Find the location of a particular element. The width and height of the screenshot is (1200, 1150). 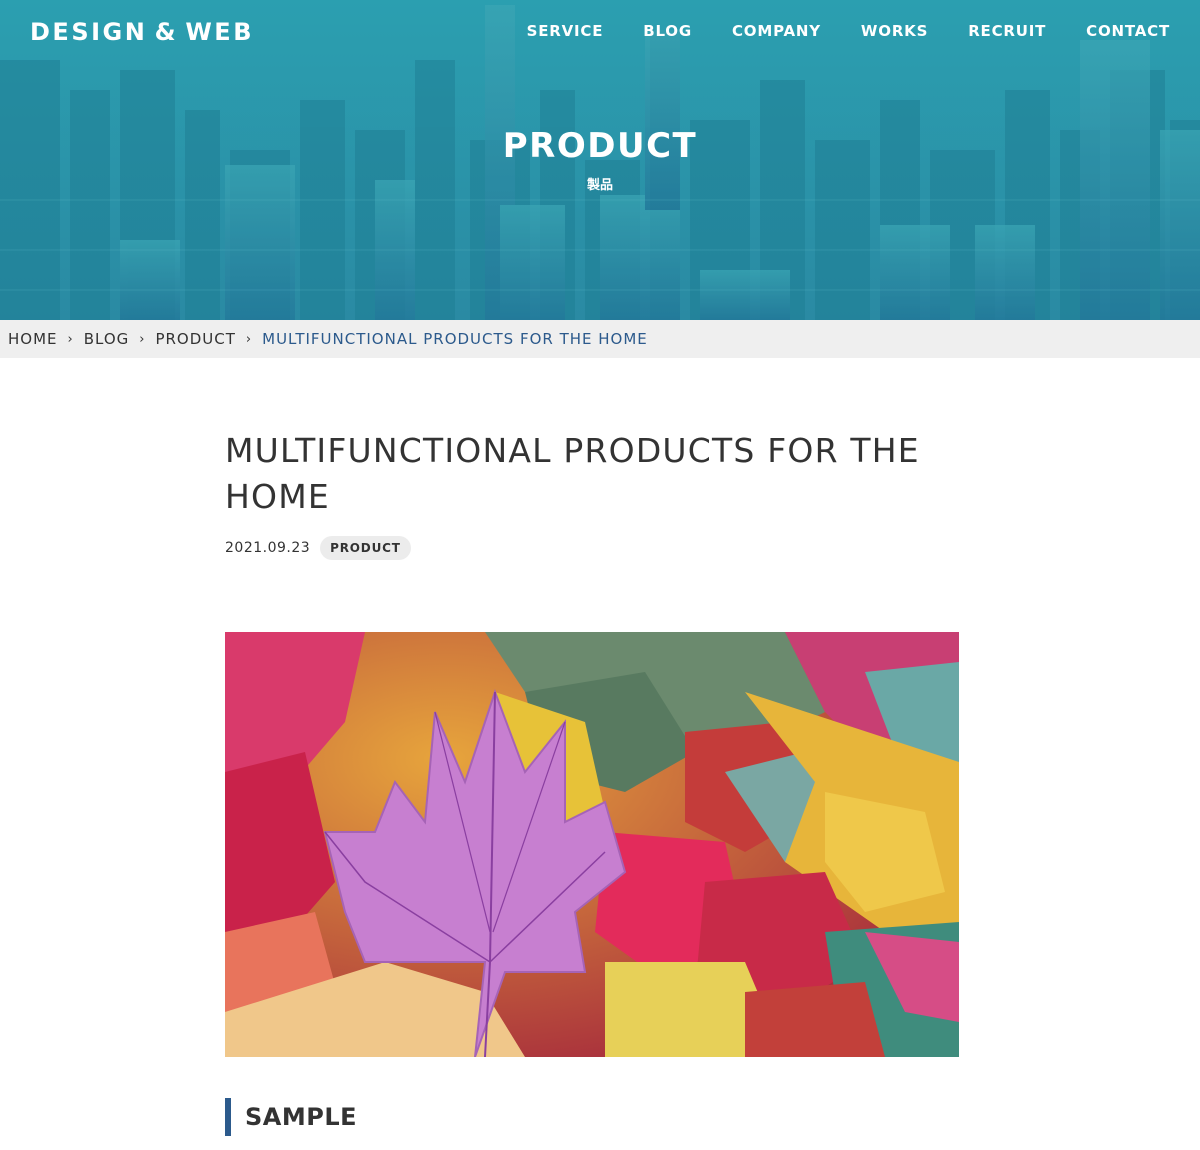

nav-item-blog: BLOG is located at coordinates (667, 31).